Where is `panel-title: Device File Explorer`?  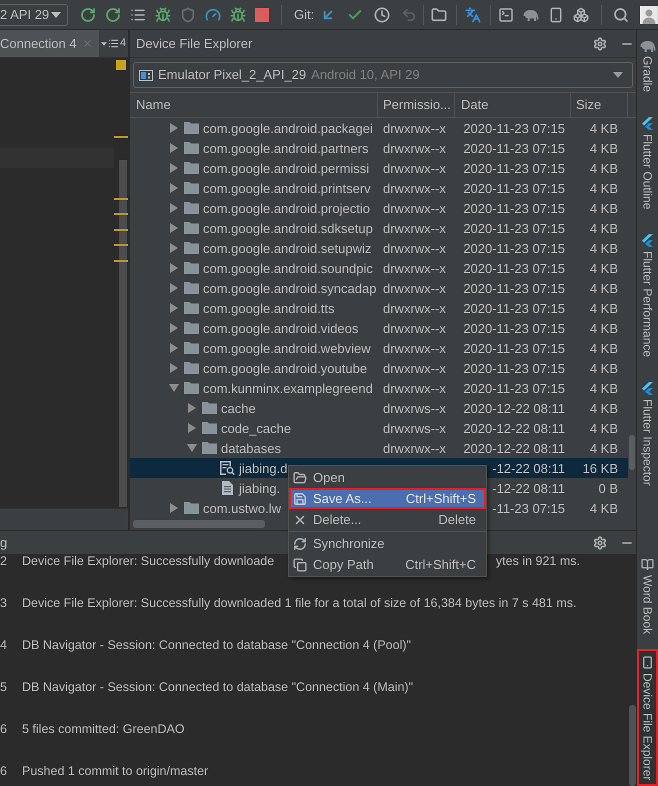
panel-title: Device File Explorer is located at coordinates (194, 43).